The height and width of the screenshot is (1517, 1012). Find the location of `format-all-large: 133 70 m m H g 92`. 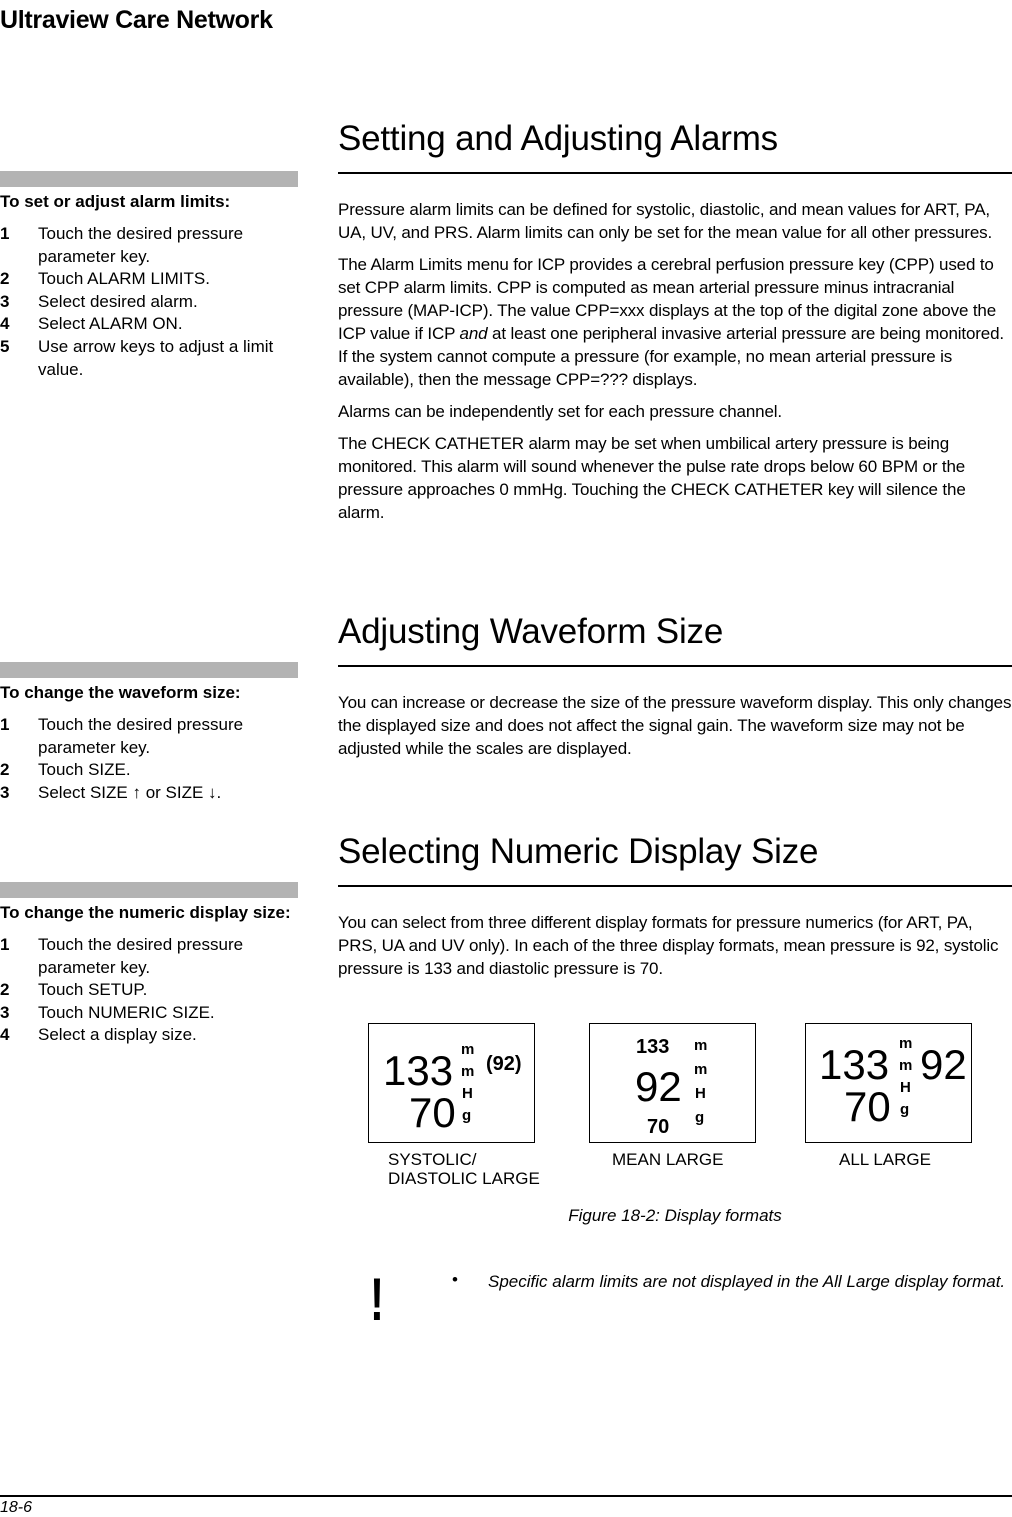

format-all-large: 133 70 m m H g 92 is located at coordinates (888, 1083).